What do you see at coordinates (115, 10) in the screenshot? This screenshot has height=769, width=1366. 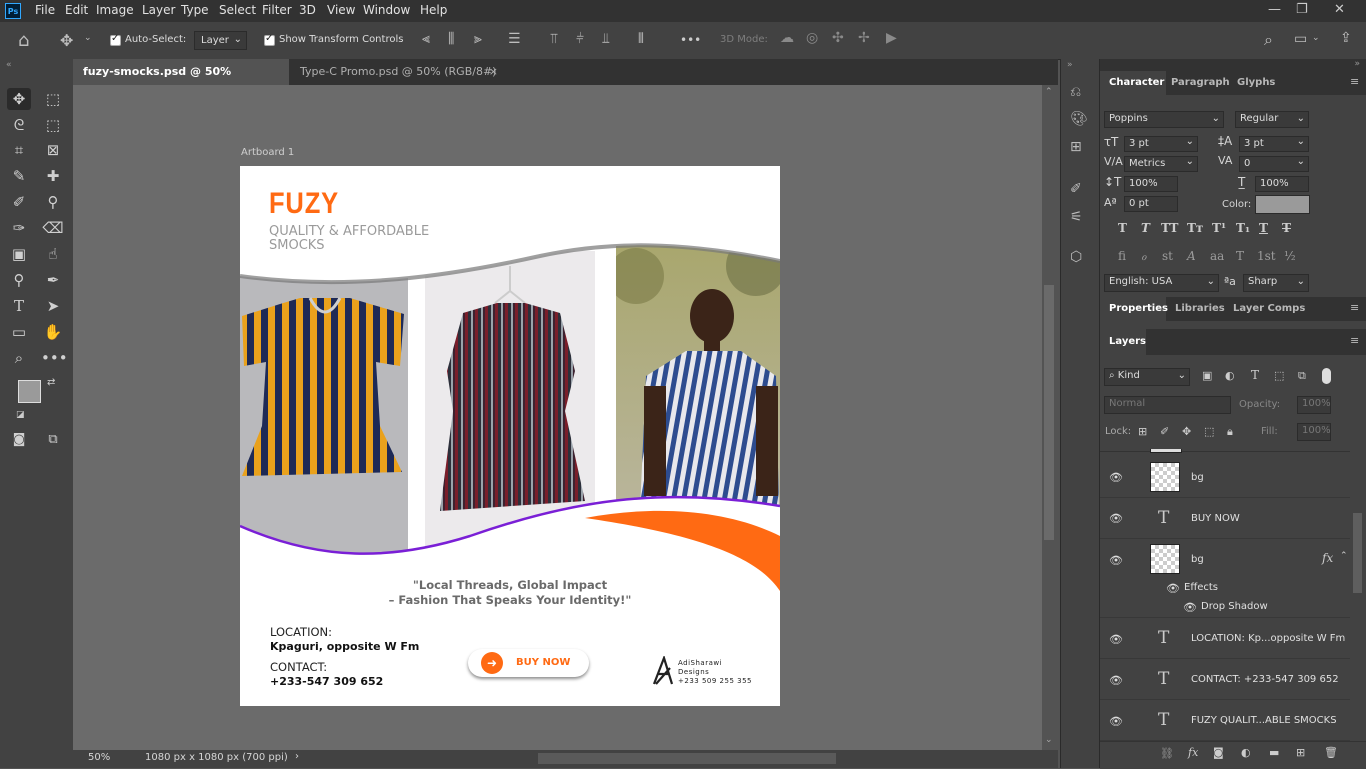 I see `menu-image: Image` at bounding box center [115, 10].